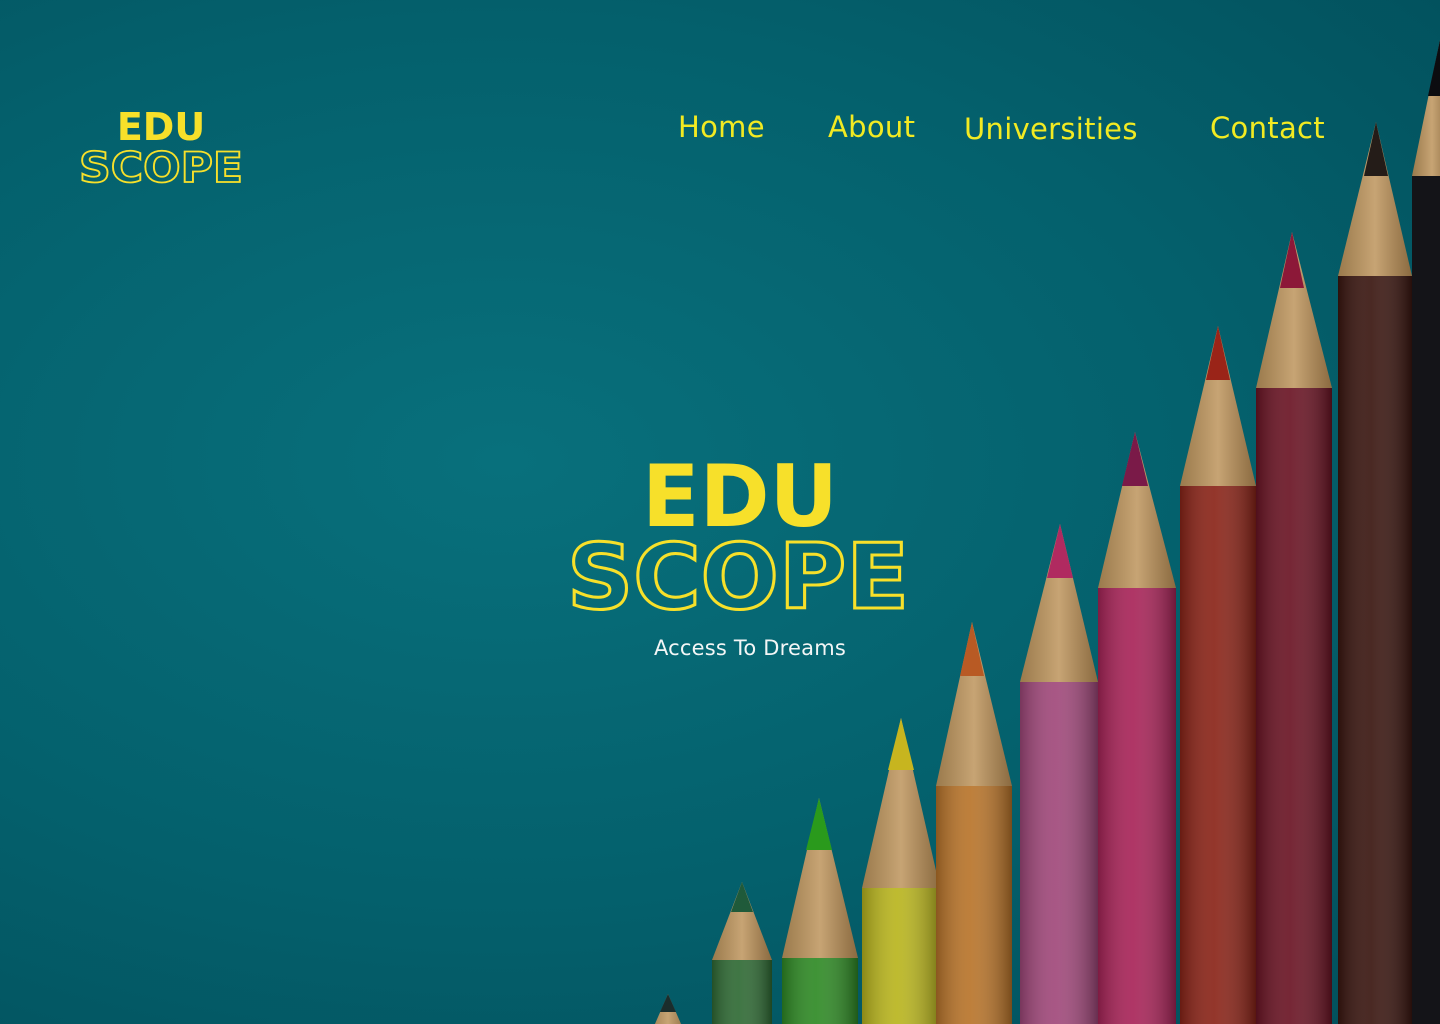  What do you see at coordinates (161, 165) in the screenshot?
I see `logo-line-2: SCOPE` at bounding box center [161, 165].